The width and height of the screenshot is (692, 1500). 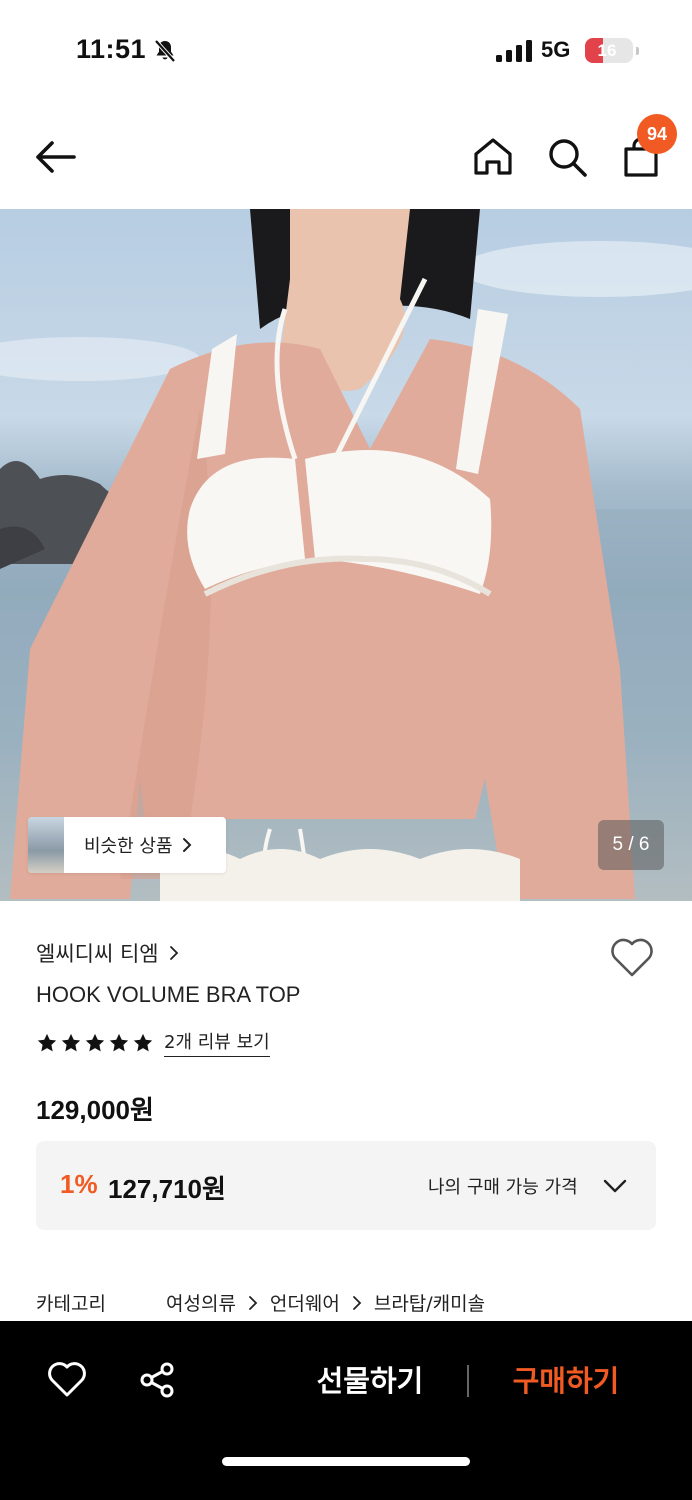 I want to click on button-divider, so click(x=468, y=1381).